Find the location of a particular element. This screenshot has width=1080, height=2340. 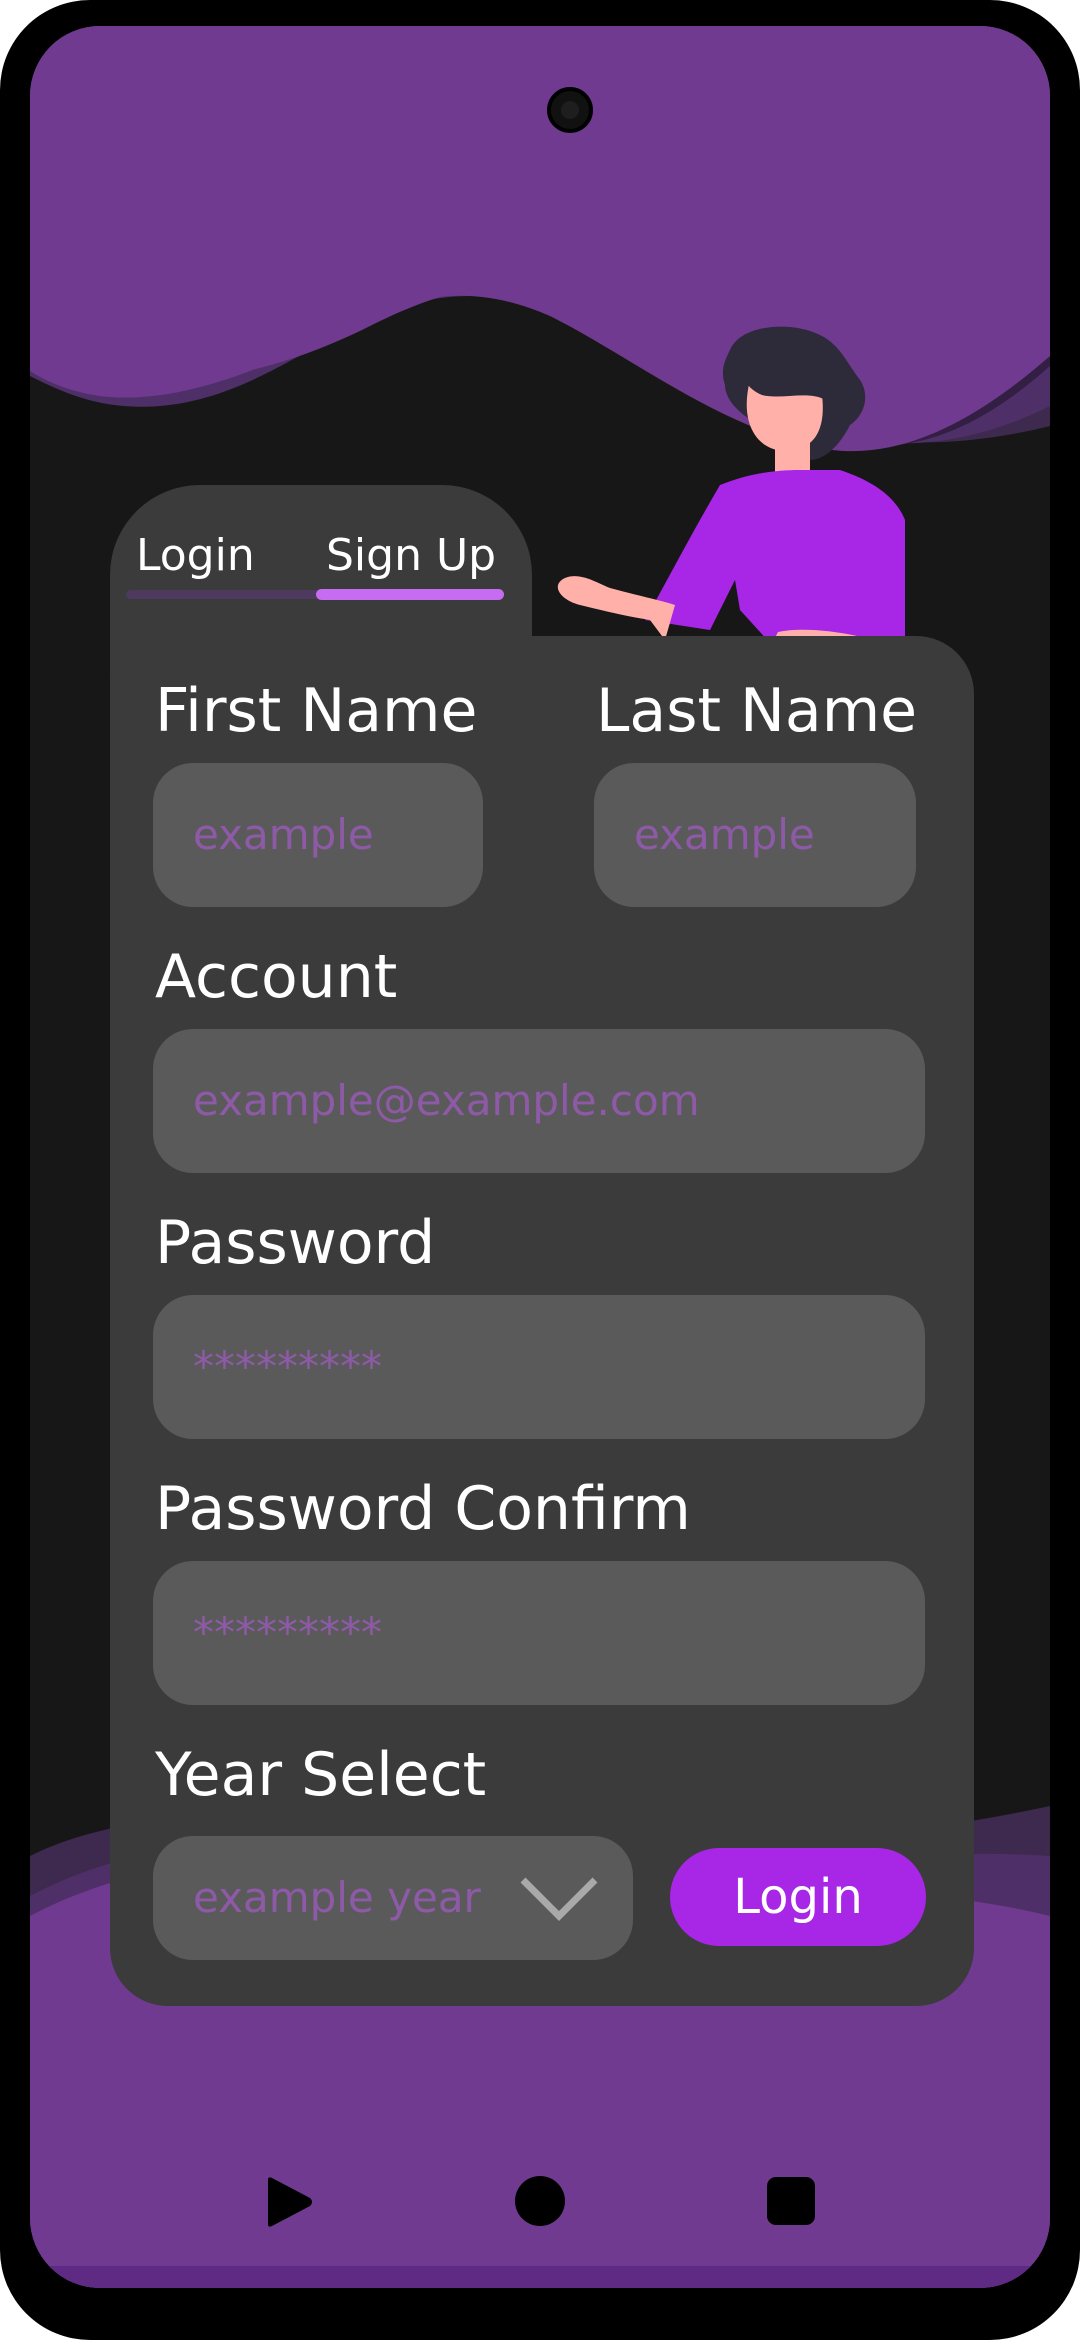

password-label: Password is located at coordinates (295, 1243).